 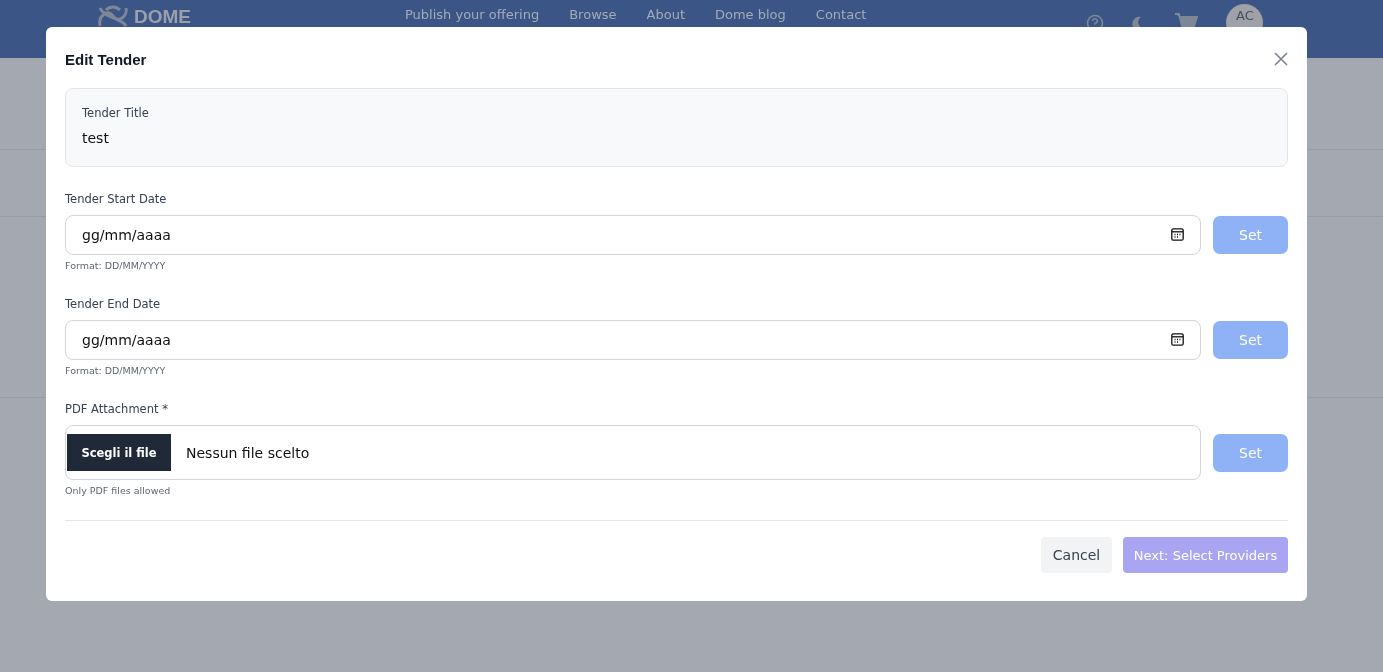 What do you see at coordinates (115, 113) in the screenshot?
I see `field-label: Tender Title` at bounding box center [115, 113].